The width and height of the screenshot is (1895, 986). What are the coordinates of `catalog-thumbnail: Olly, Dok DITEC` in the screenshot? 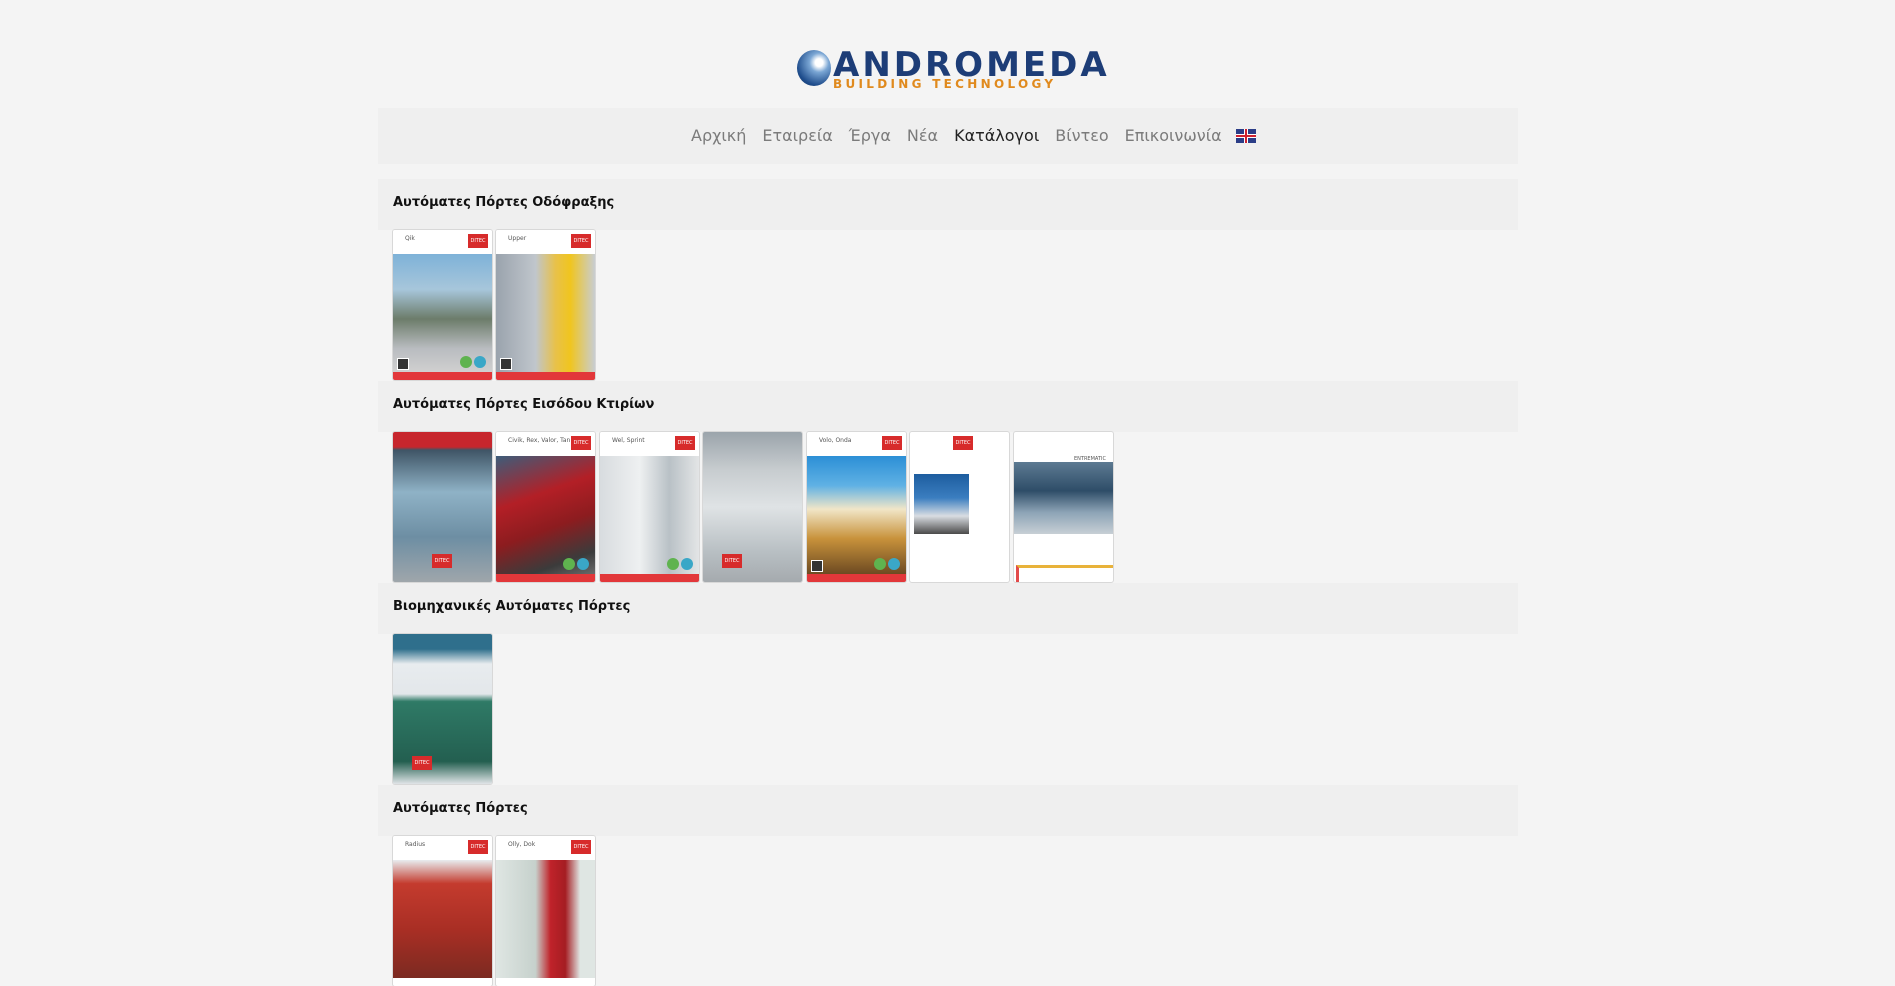 It's located at (545, 911).